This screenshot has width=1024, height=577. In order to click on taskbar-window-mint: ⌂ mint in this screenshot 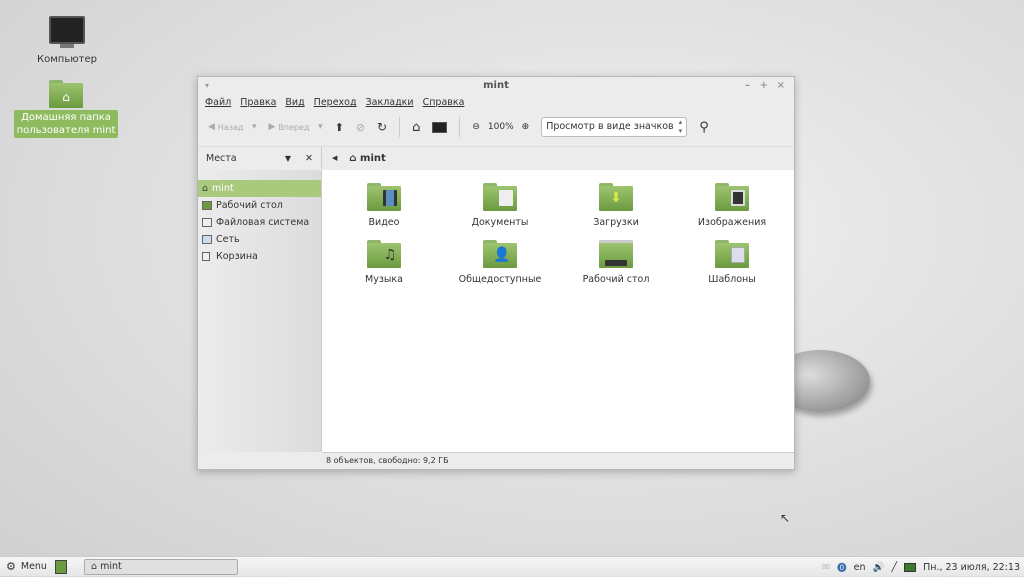, I will do `click(161, 567)`.